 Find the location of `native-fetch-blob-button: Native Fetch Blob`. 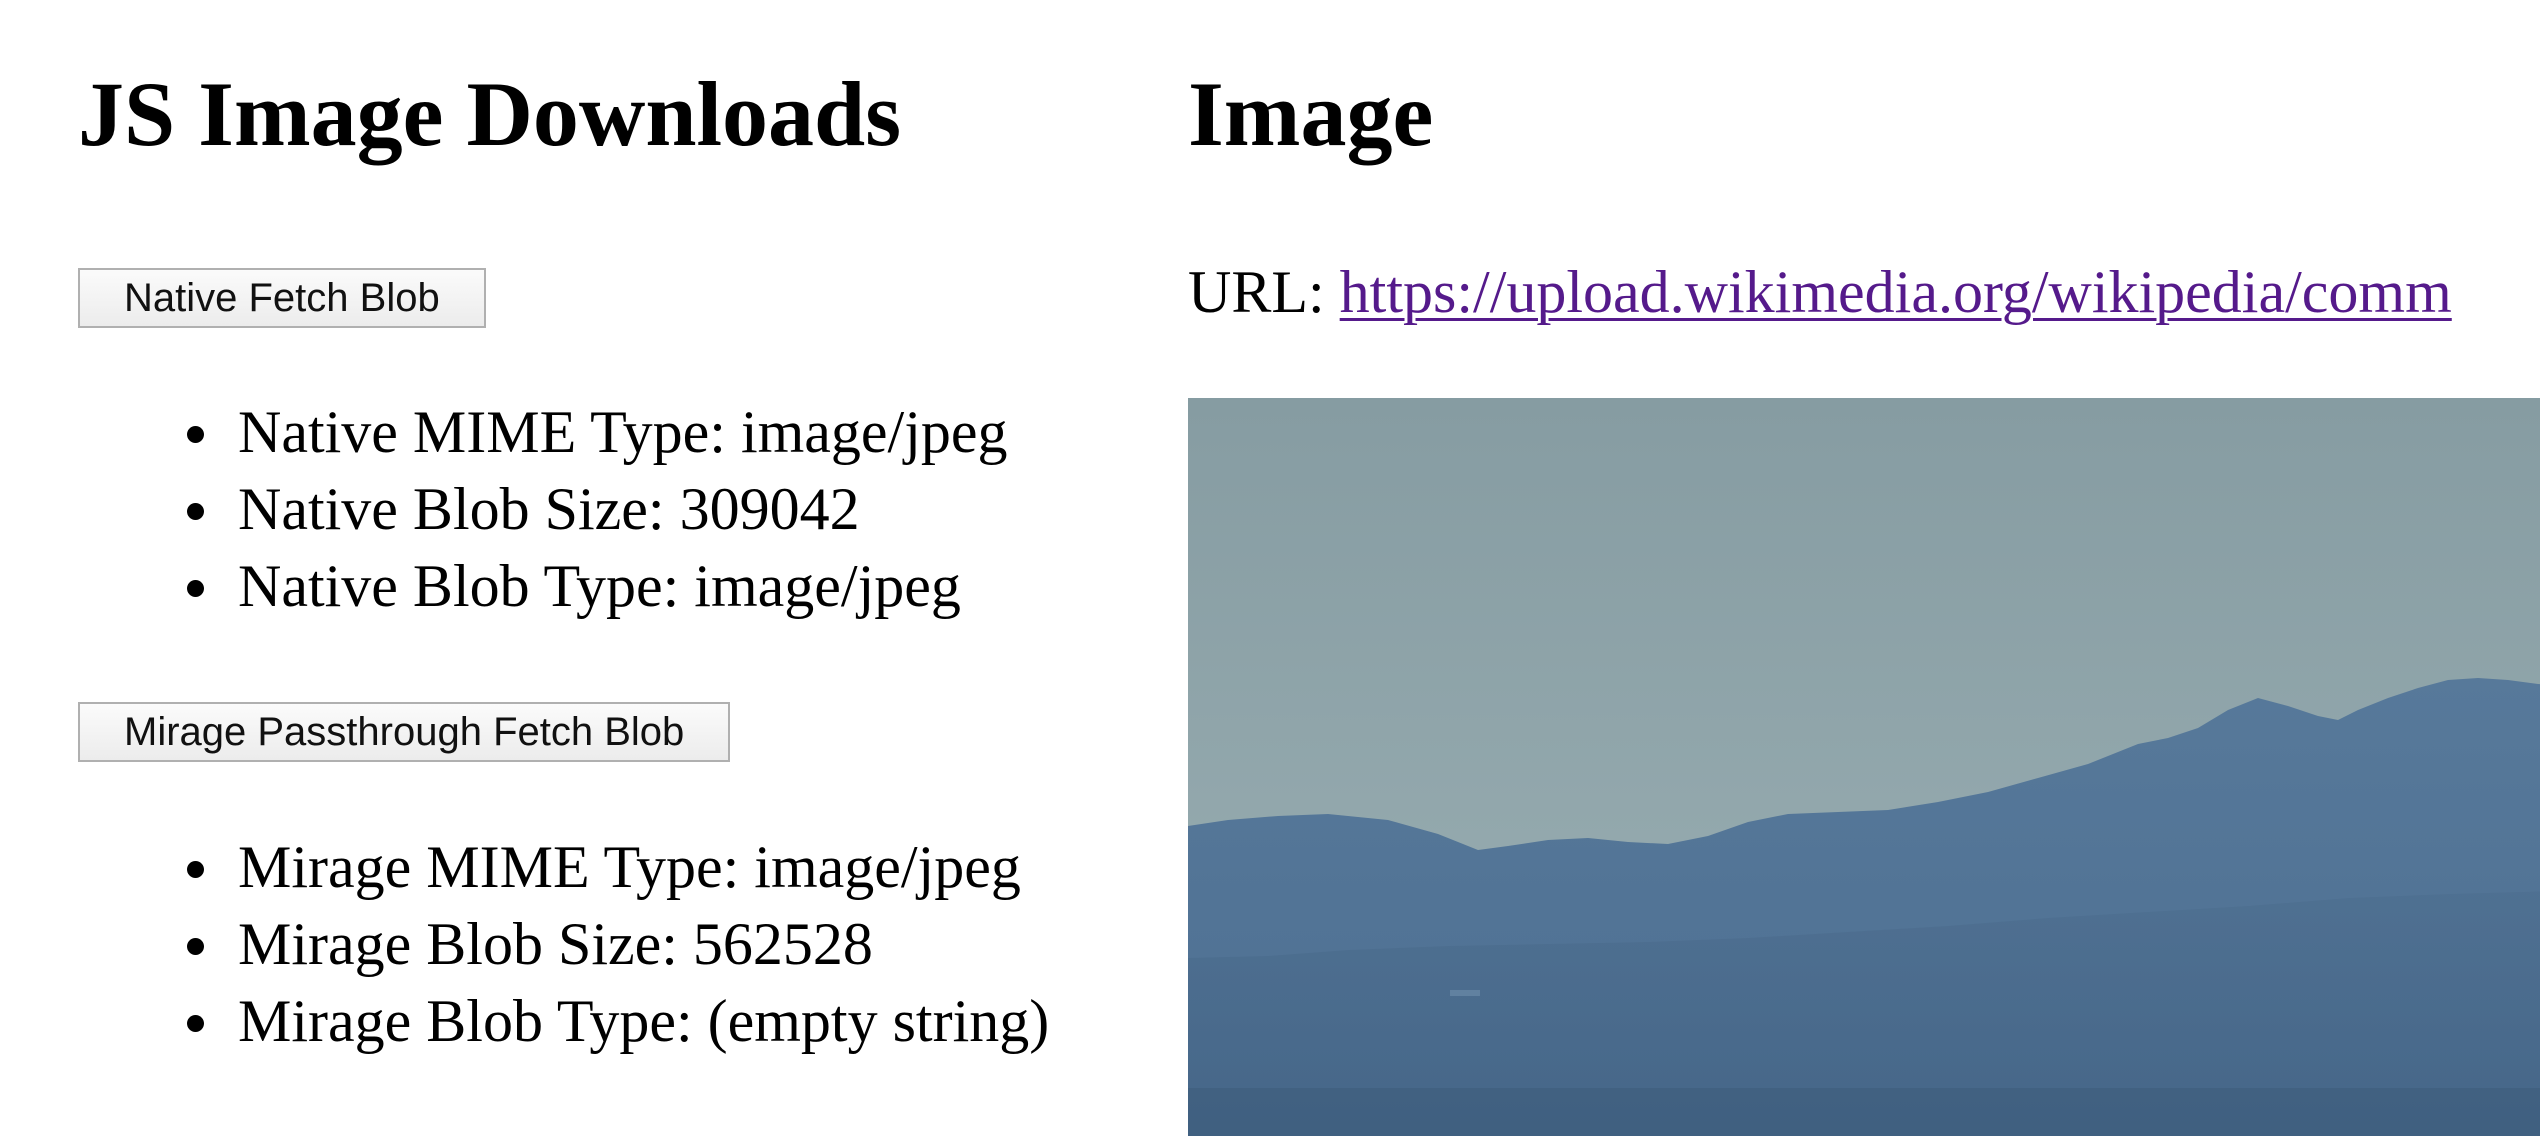

native-fetch-blob-button: Native Fetch Blob is located at coordinates (282, 298).